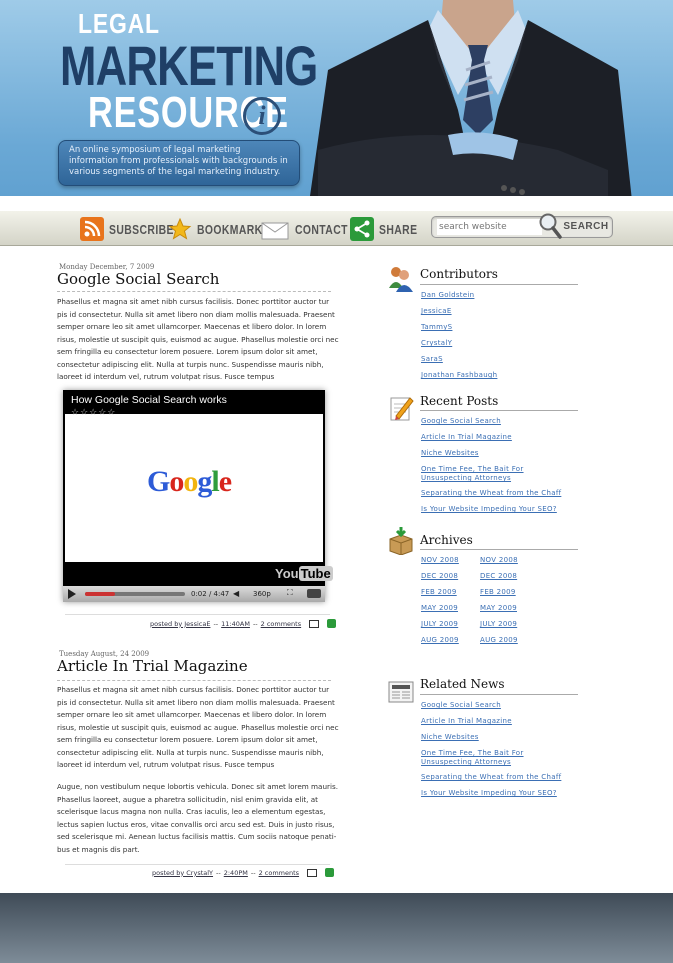 The width and height of the screenshot is (673, 963). I want to click on video-time: 0:02 / 4:47, so click(210, 594).